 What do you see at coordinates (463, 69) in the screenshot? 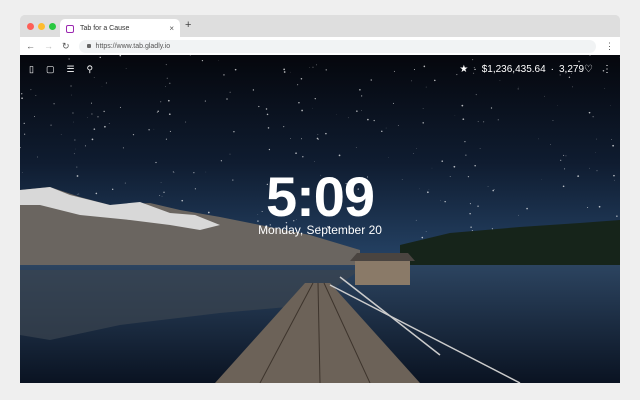
I see `star-icon: ★` at bounding box center [463, 69].